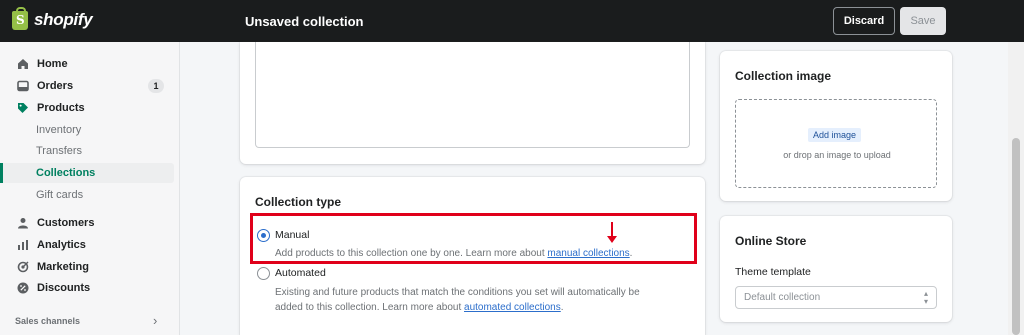 This screenshot has width=1024, height=335. Describe the element at coordinates (512, 21) in the screenshot. I see `top-bar: shopify Unsaved collection Discard Save` at that location.